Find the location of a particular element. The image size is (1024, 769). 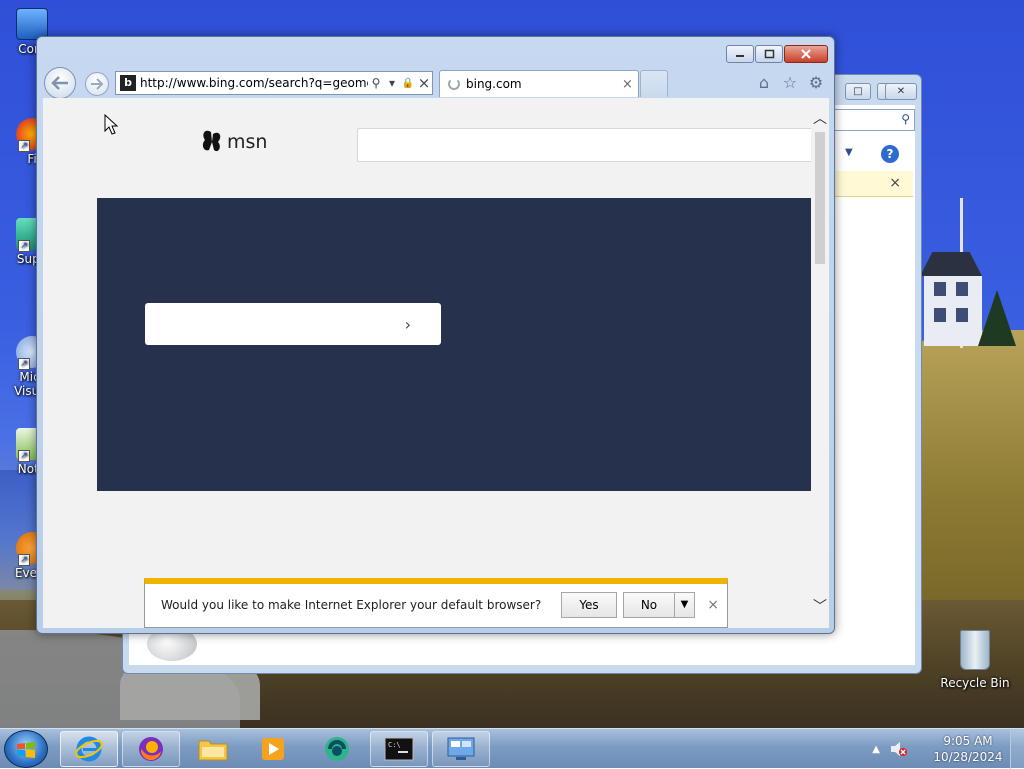

clock-date: 10/28/2024 is located at coordinates (968, 757).